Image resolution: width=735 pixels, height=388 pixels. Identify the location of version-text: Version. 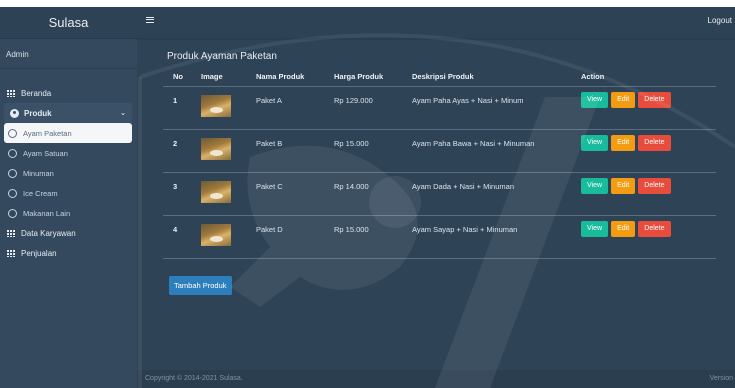
(721, 378).